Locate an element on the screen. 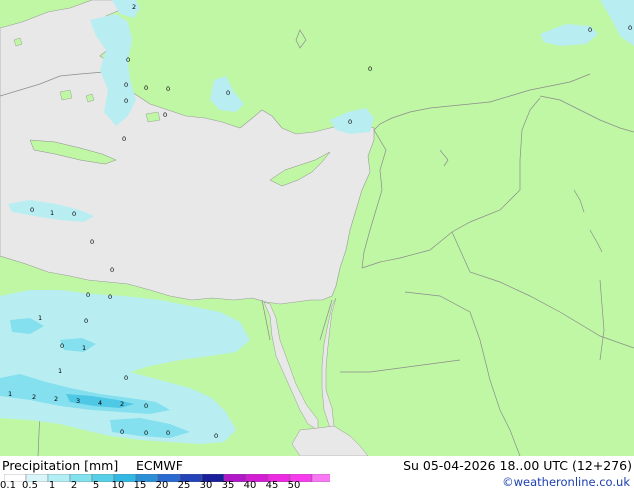  valid-time: Su 05-04-2026 18..00 UTC (12+276) is located at coordinates (517, 465).